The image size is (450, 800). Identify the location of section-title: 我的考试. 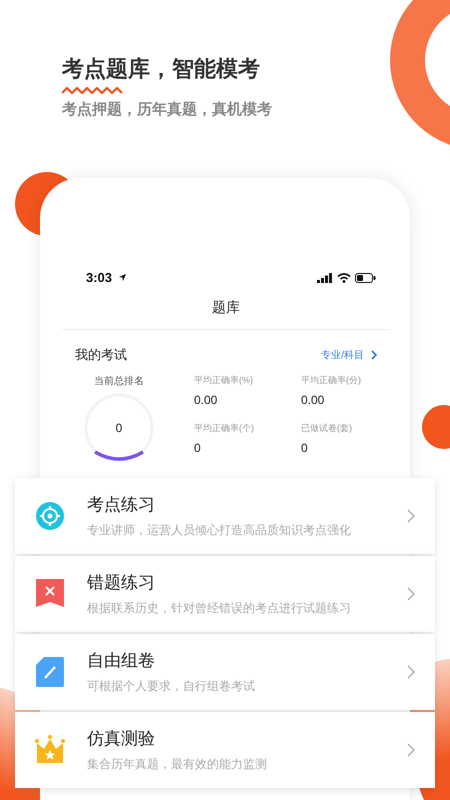
(101, 355).